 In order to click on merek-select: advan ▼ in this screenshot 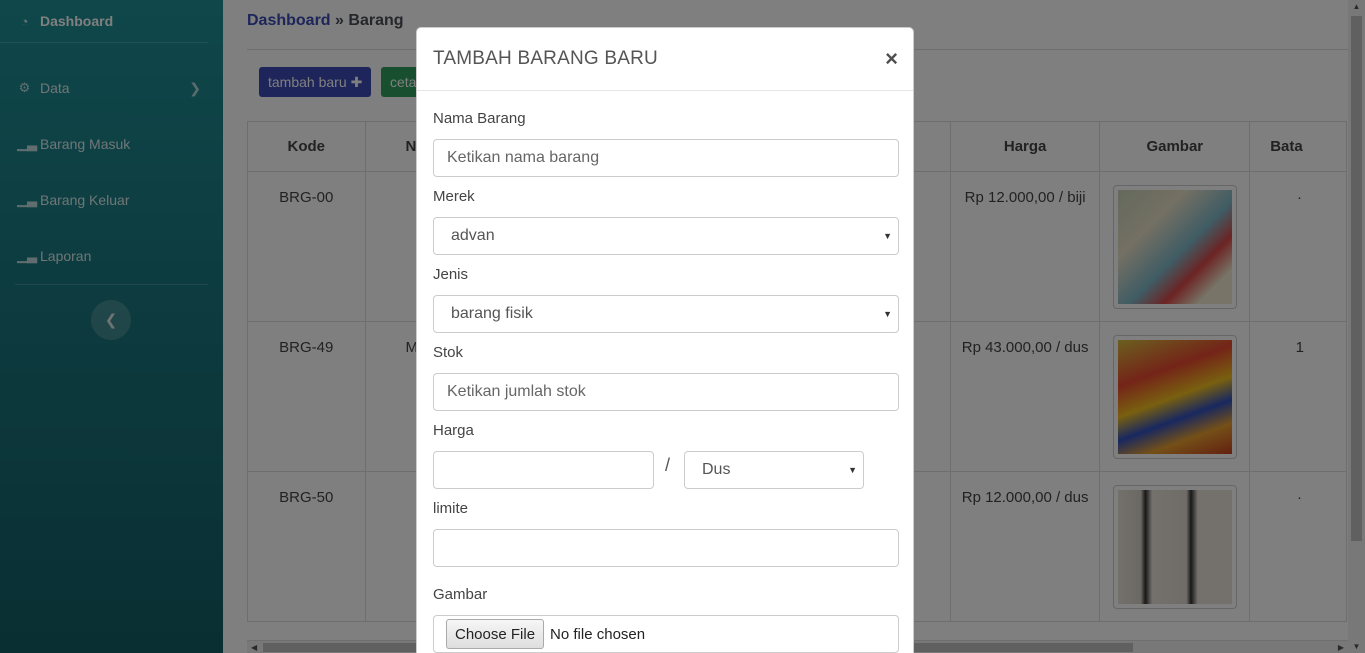, I will do `click(666, 236)`.